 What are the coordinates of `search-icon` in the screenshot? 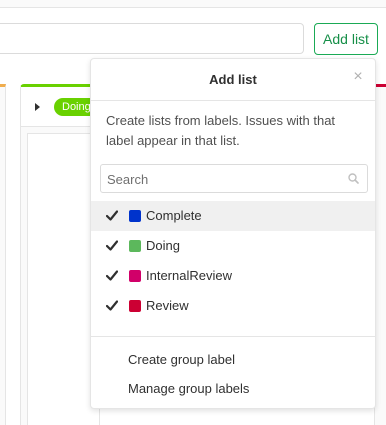 It's located at (353, 178).